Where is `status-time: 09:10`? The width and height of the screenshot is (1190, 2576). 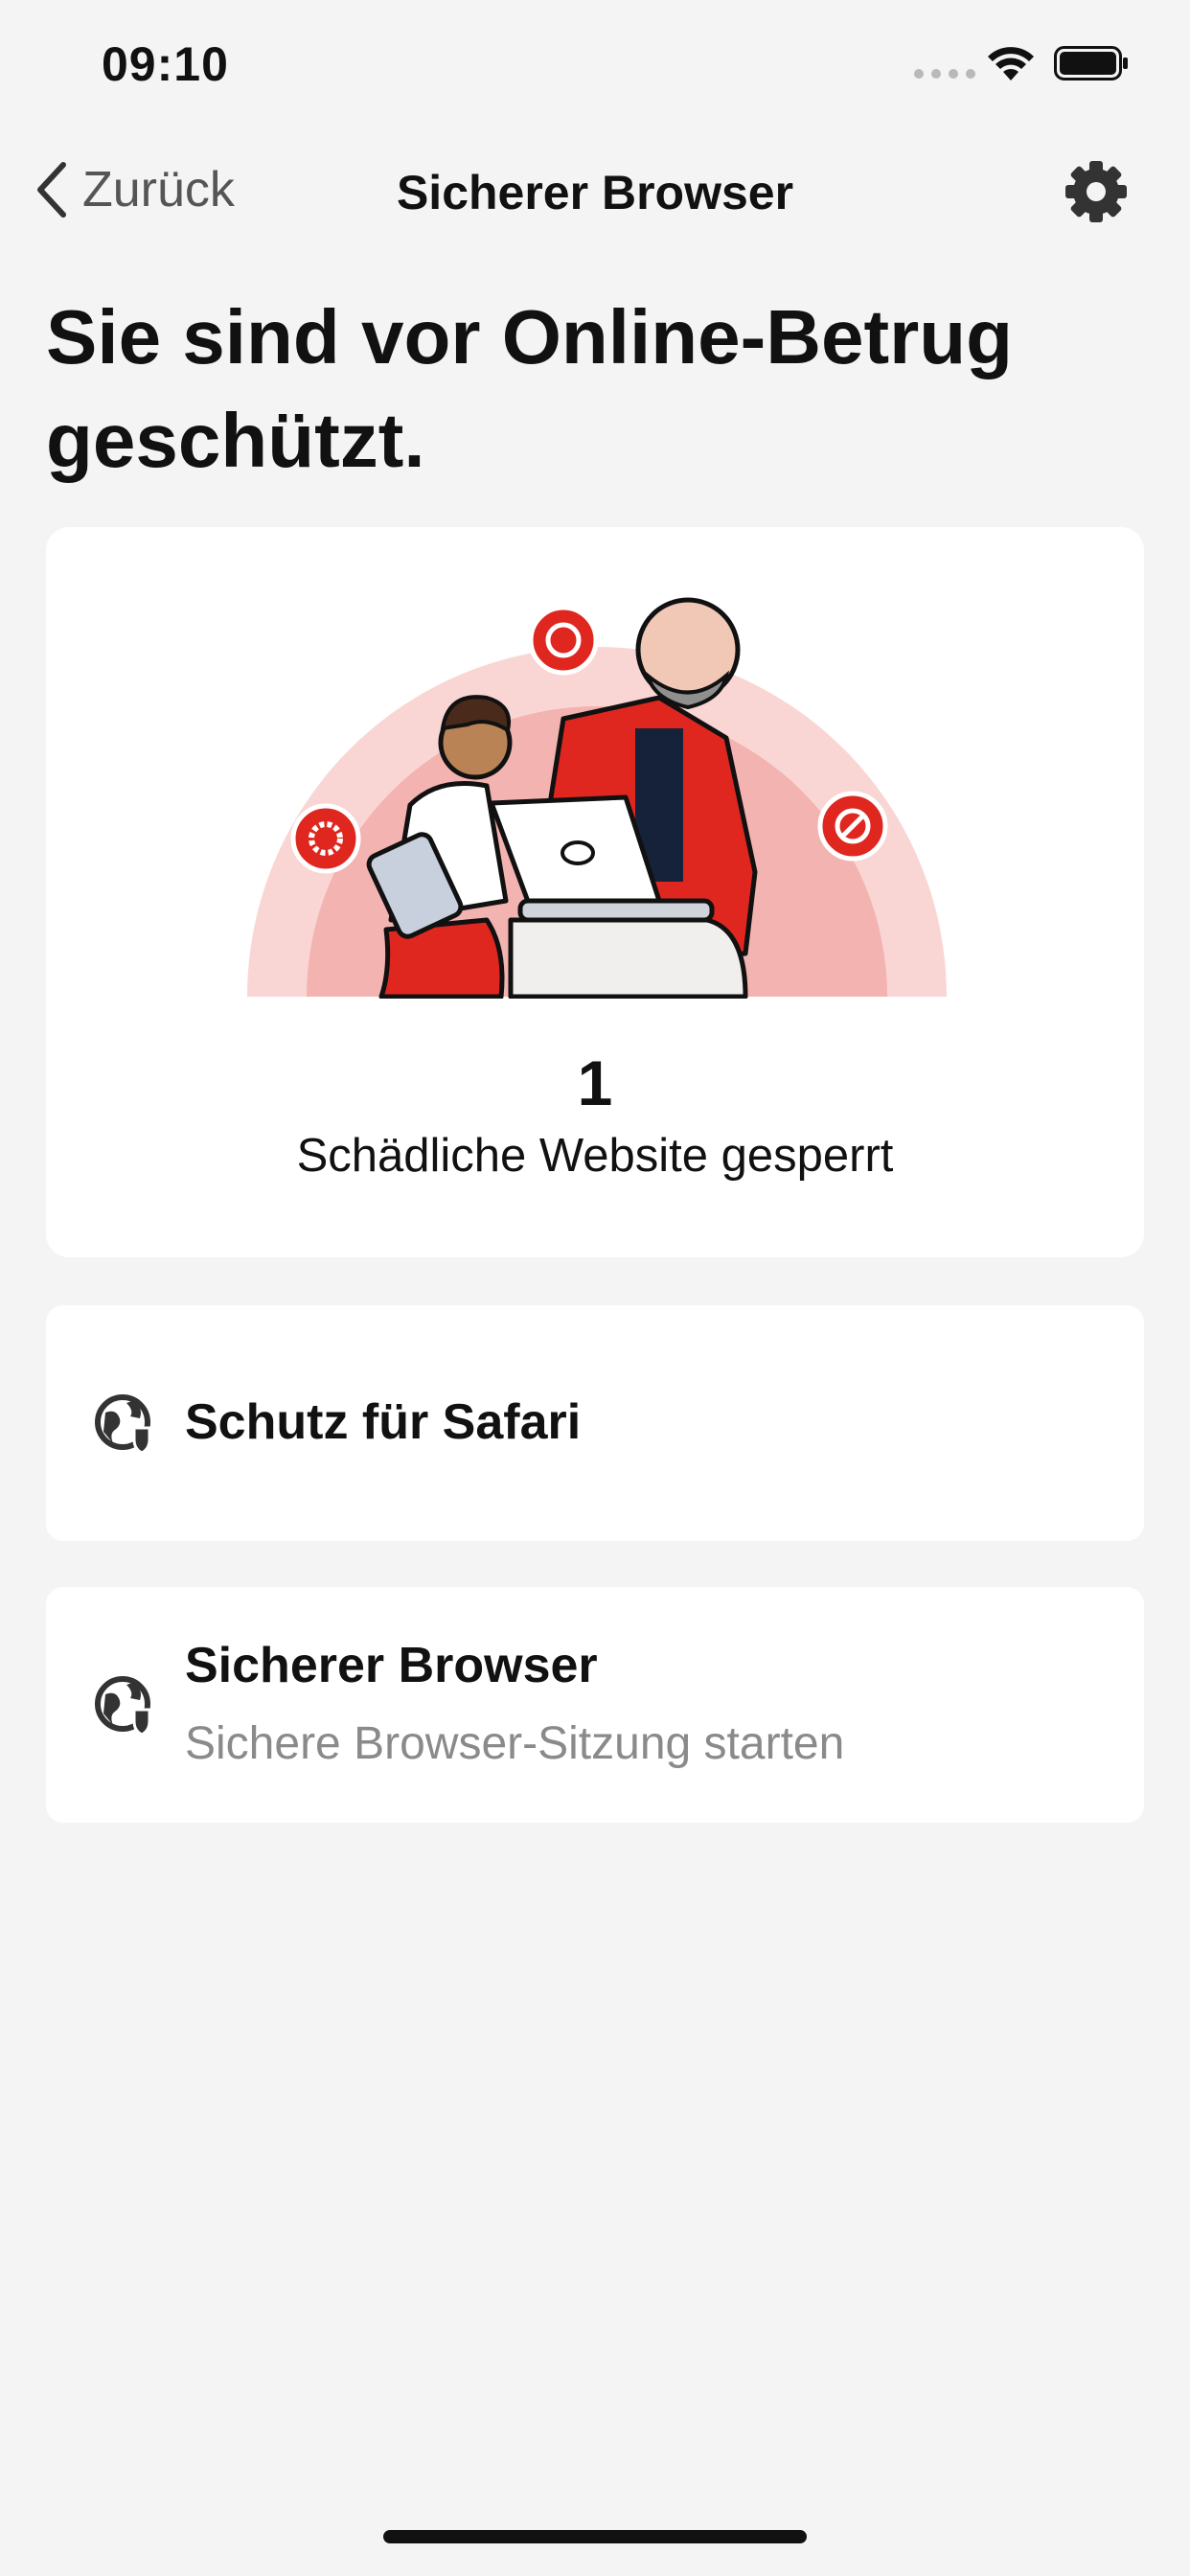 status-time: 09:10 is located at coordinates (166, 64).